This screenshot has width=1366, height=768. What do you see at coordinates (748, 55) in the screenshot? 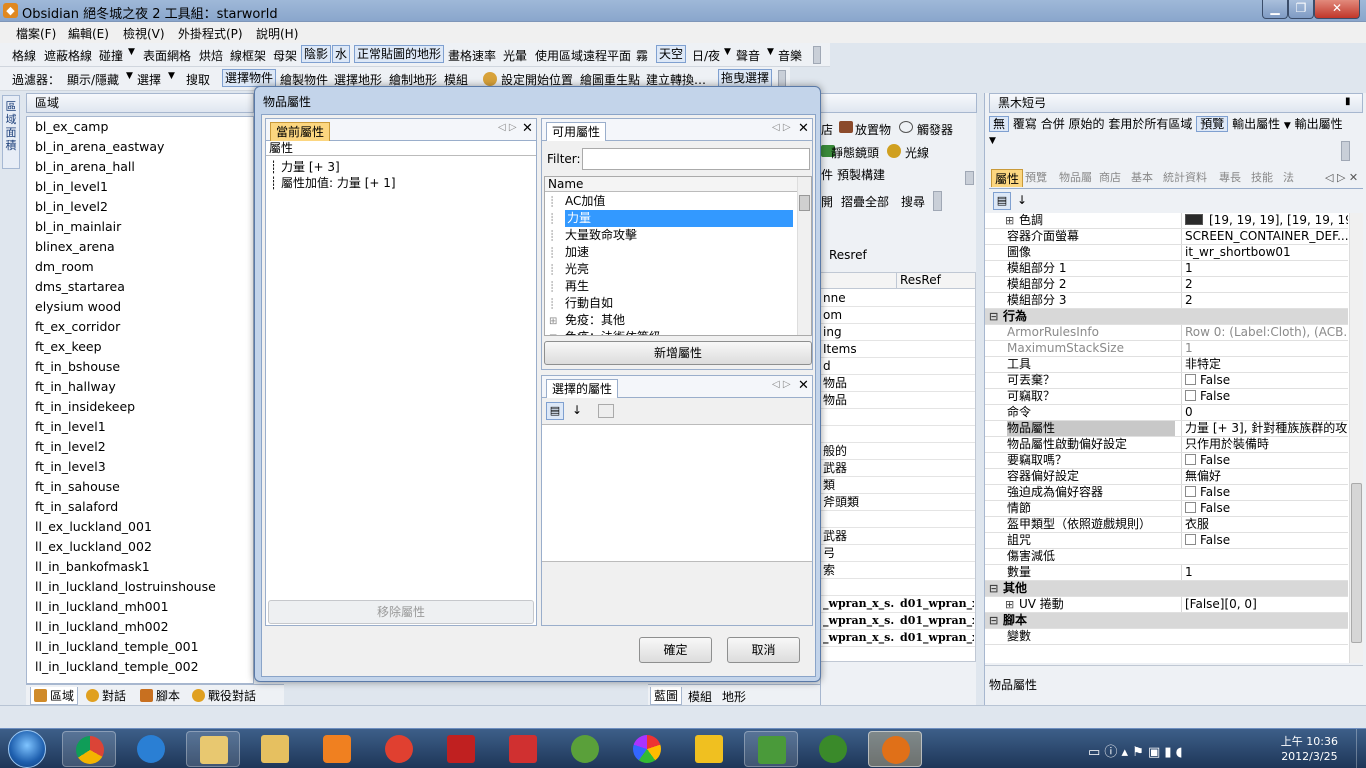
I see `tb-sound: 聲音` at bounding box center [748, 55].